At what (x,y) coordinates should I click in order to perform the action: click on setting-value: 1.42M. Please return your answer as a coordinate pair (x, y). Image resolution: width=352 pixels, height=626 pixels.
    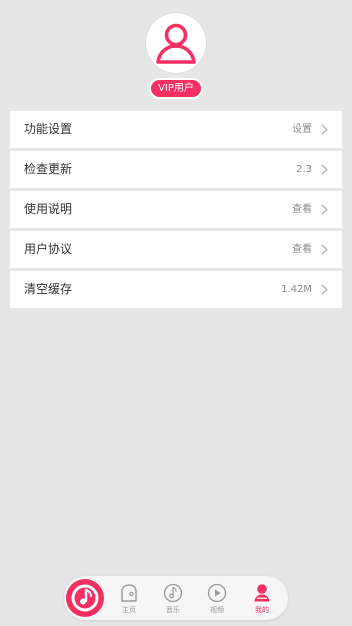
    Looking at the image, I should click on (296, 289).